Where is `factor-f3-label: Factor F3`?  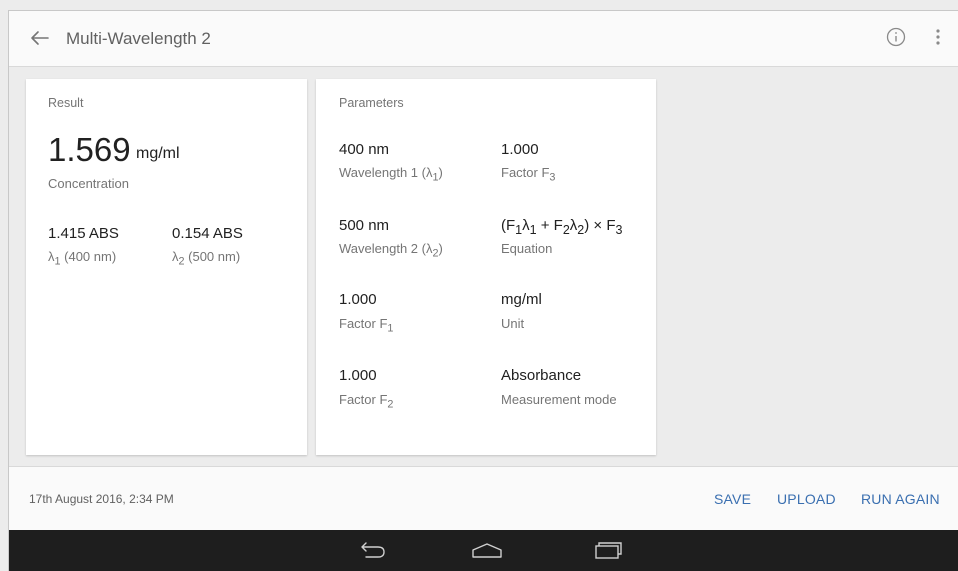
factor-f3-label: Factor F3 is located at coordinates (528, 174).